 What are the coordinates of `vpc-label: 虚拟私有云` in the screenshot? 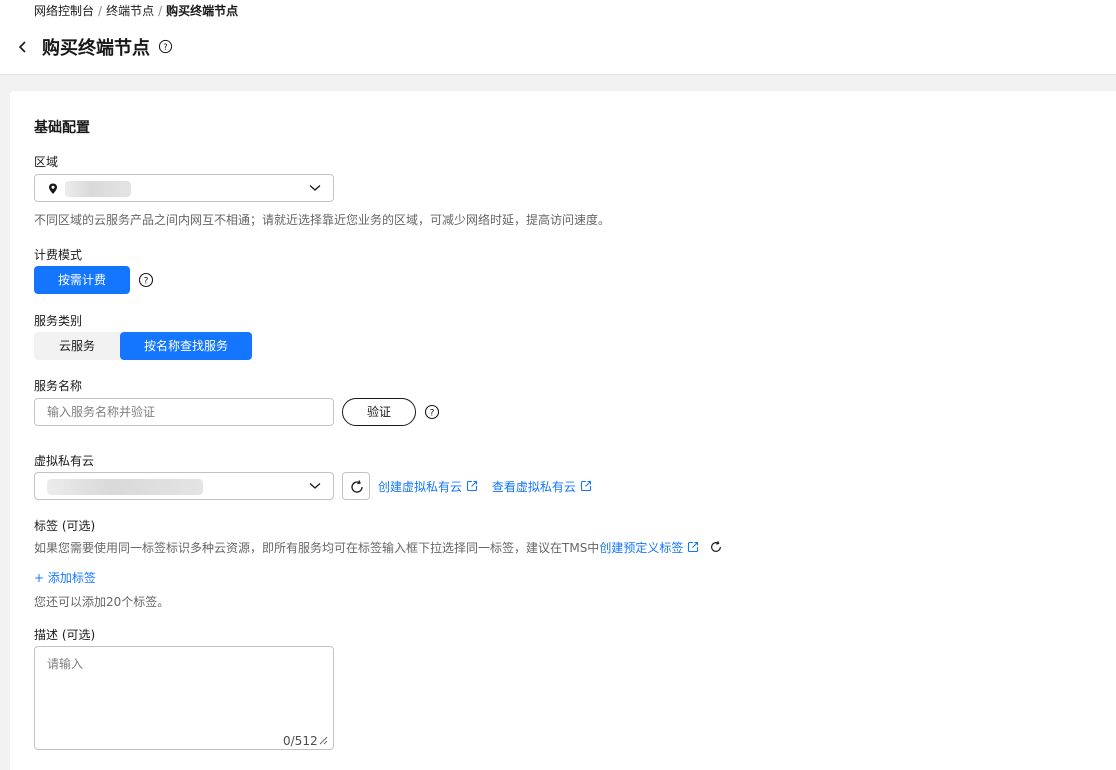 It's located at (64, 461).